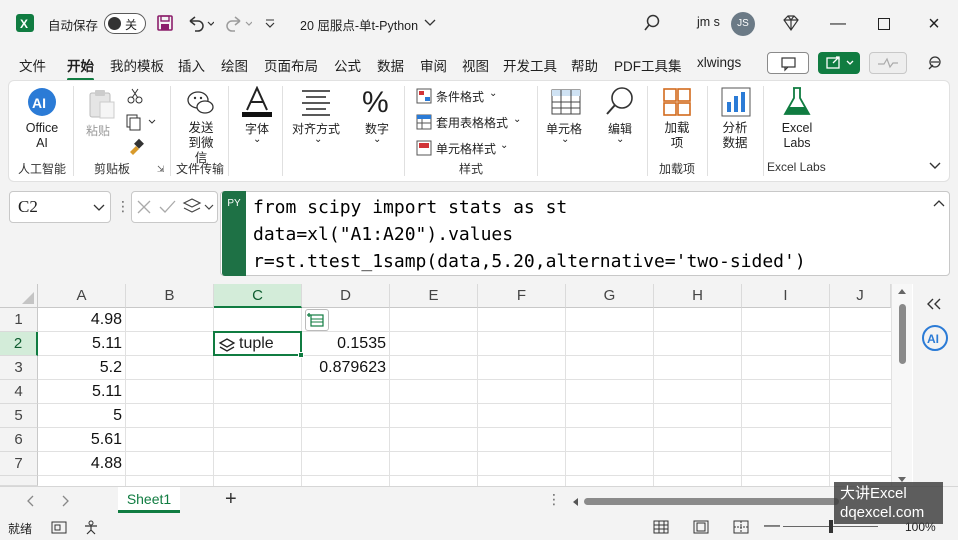 This screenshot has height=540, width=958. Describe the element at coordinates (935, 167) in the screenshot. I see `collapse-ribbon-icon` at that location.